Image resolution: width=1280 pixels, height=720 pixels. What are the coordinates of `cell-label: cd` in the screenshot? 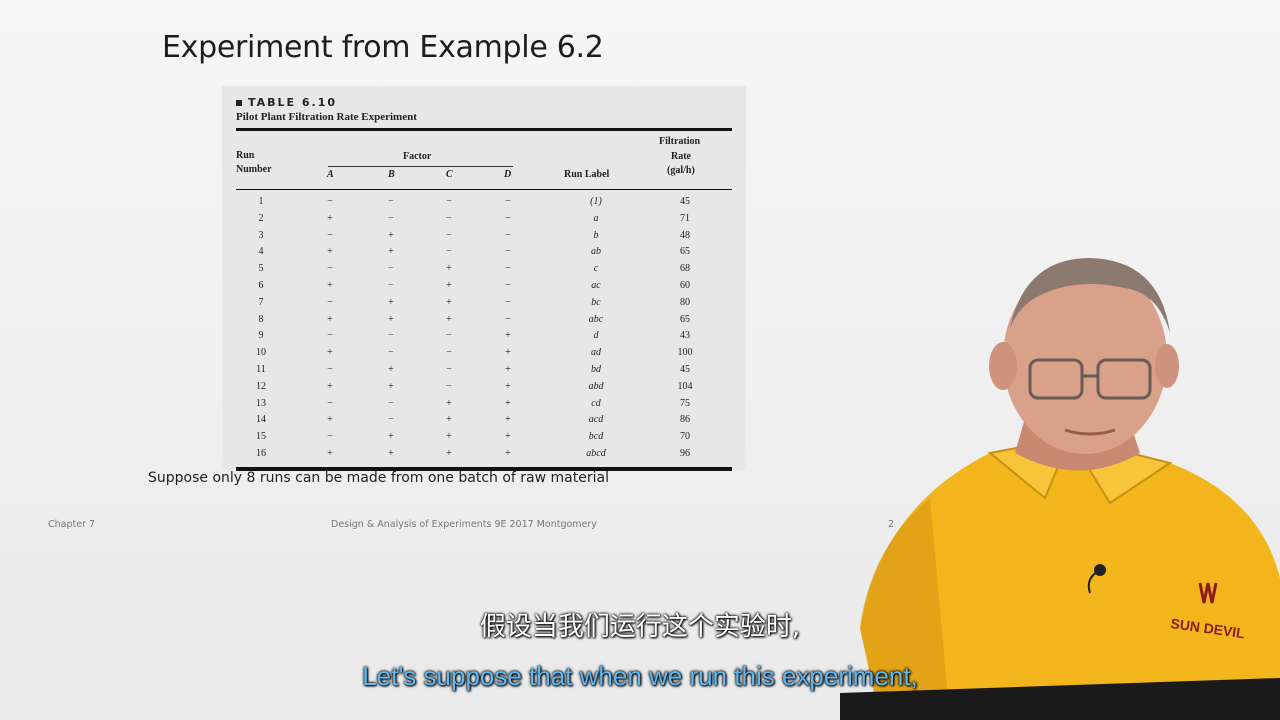 It's located at (596, 403).